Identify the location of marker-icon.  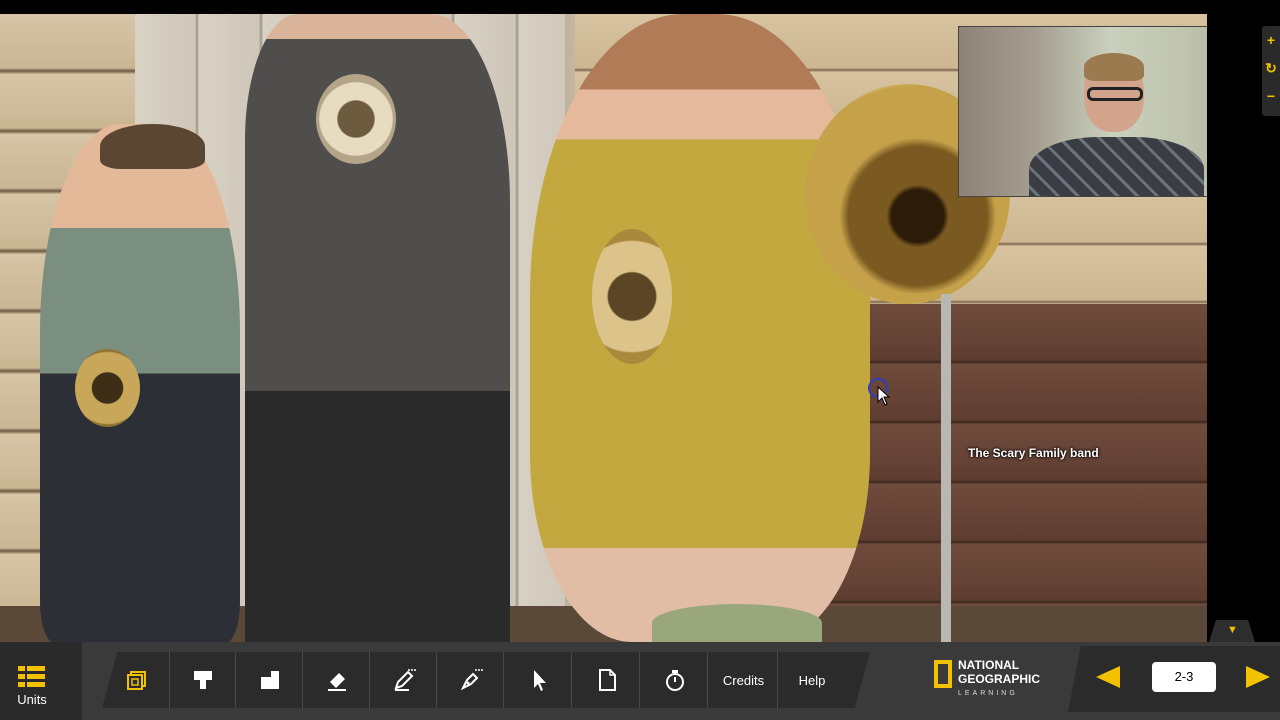
(202, 680).